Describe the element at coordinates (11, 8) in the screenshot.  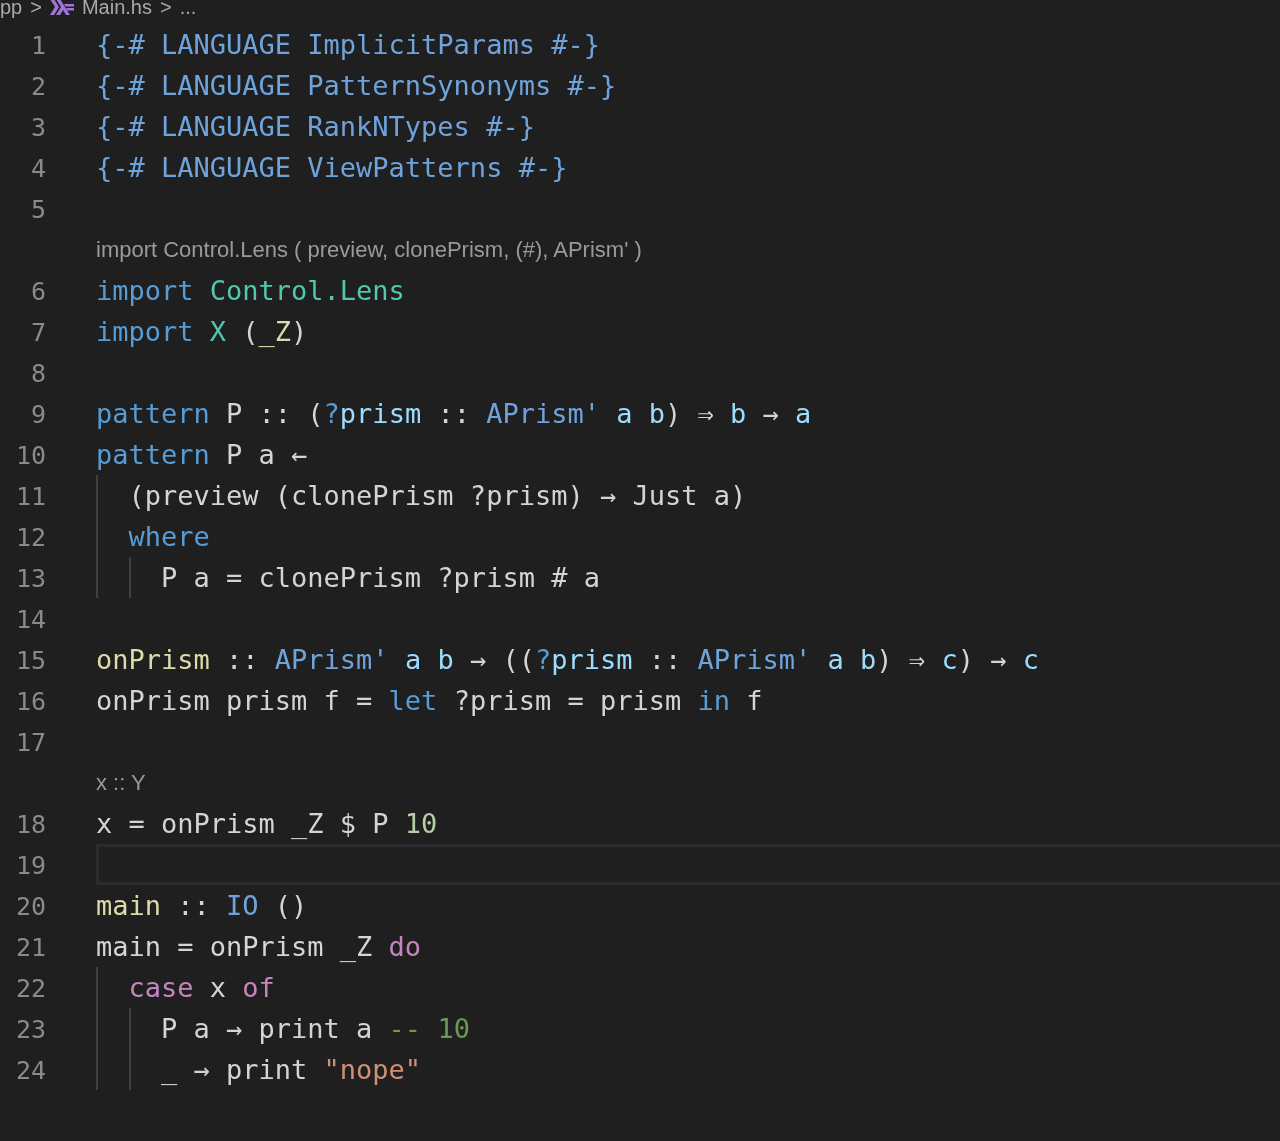
I see `breadcrumb-item: pp` at that location.